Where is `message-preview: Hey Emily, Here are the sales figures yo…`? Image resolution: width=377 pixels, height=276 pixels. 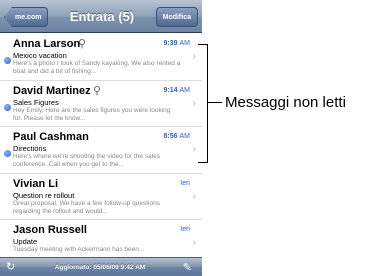 message-preview: Hey Emily, Here are the sales figures yo… is located at coordinates (92, 114).